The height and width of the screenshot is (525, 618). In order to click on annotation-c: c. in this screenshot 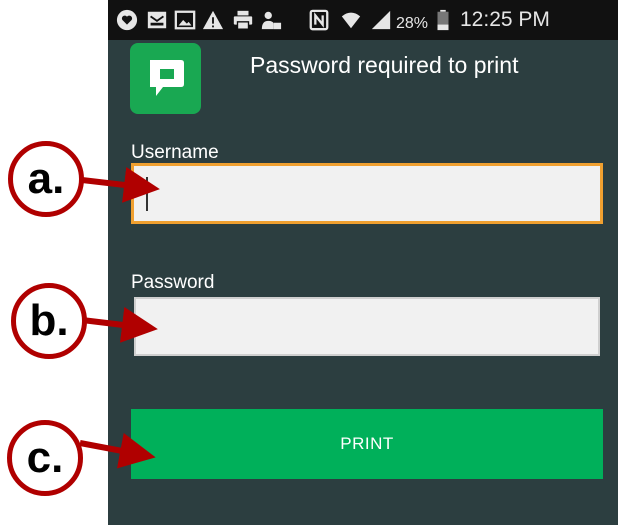, I will do `click(45, 458)`.